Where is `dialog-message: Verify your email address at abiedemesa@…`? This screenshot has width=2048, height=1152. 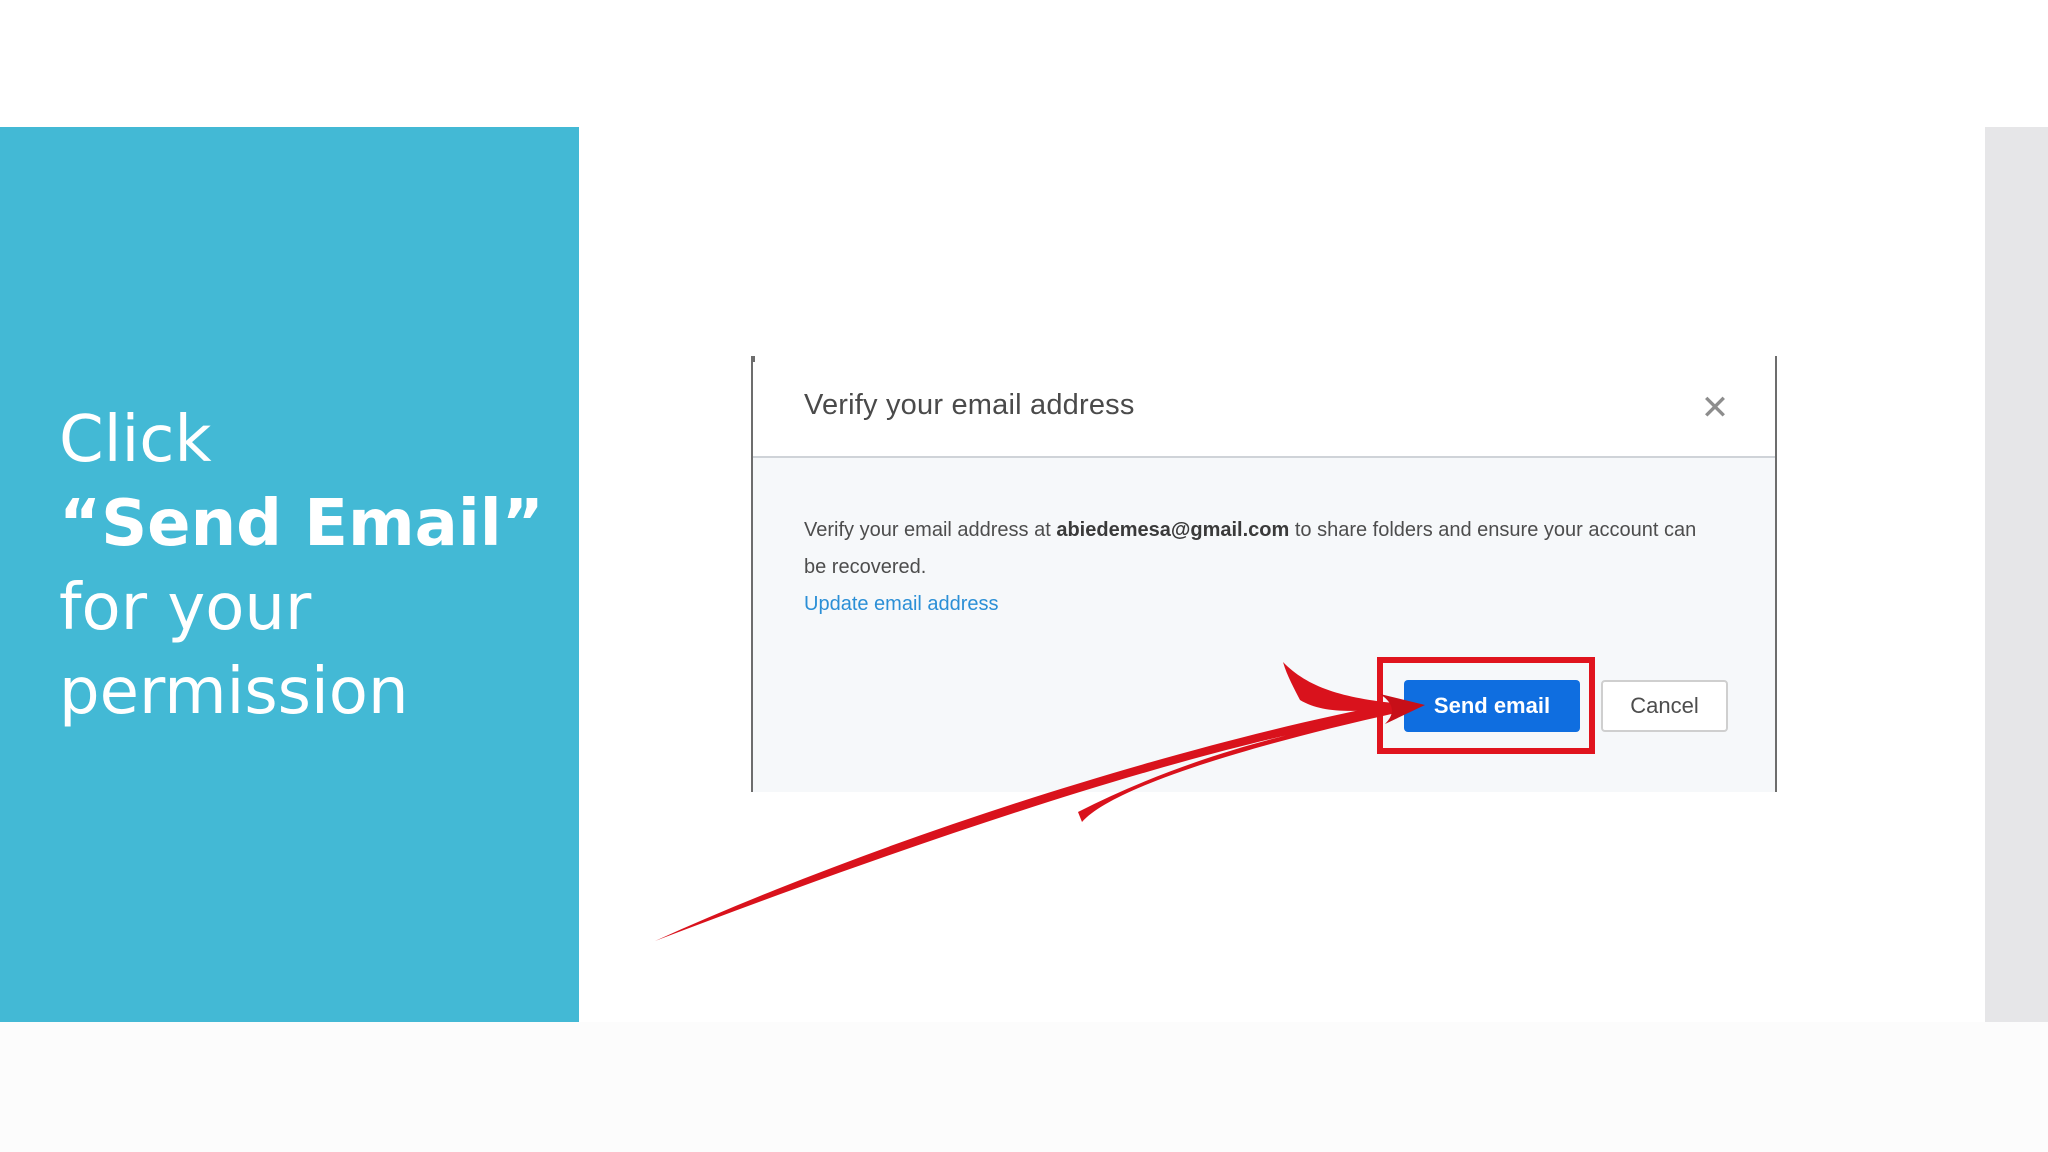
dialog-message: Verify your email address at abiedemesa@… is located at coordinates (1254, 567).